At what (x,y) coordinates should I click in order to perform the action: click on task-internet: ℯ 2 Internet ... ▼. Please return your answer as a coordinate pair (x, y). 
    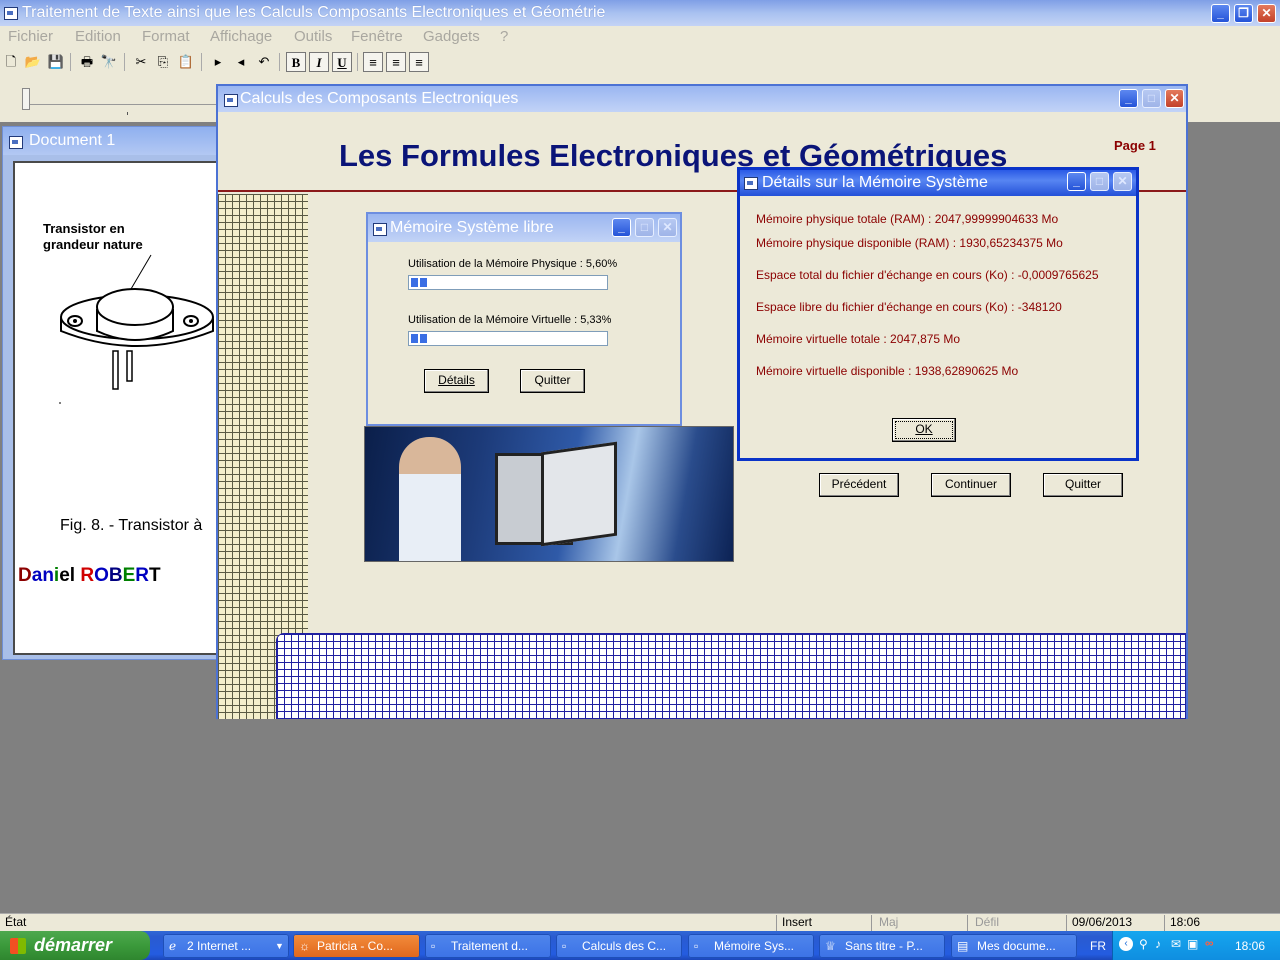
    Looking at the image, I should click on (226, 946).